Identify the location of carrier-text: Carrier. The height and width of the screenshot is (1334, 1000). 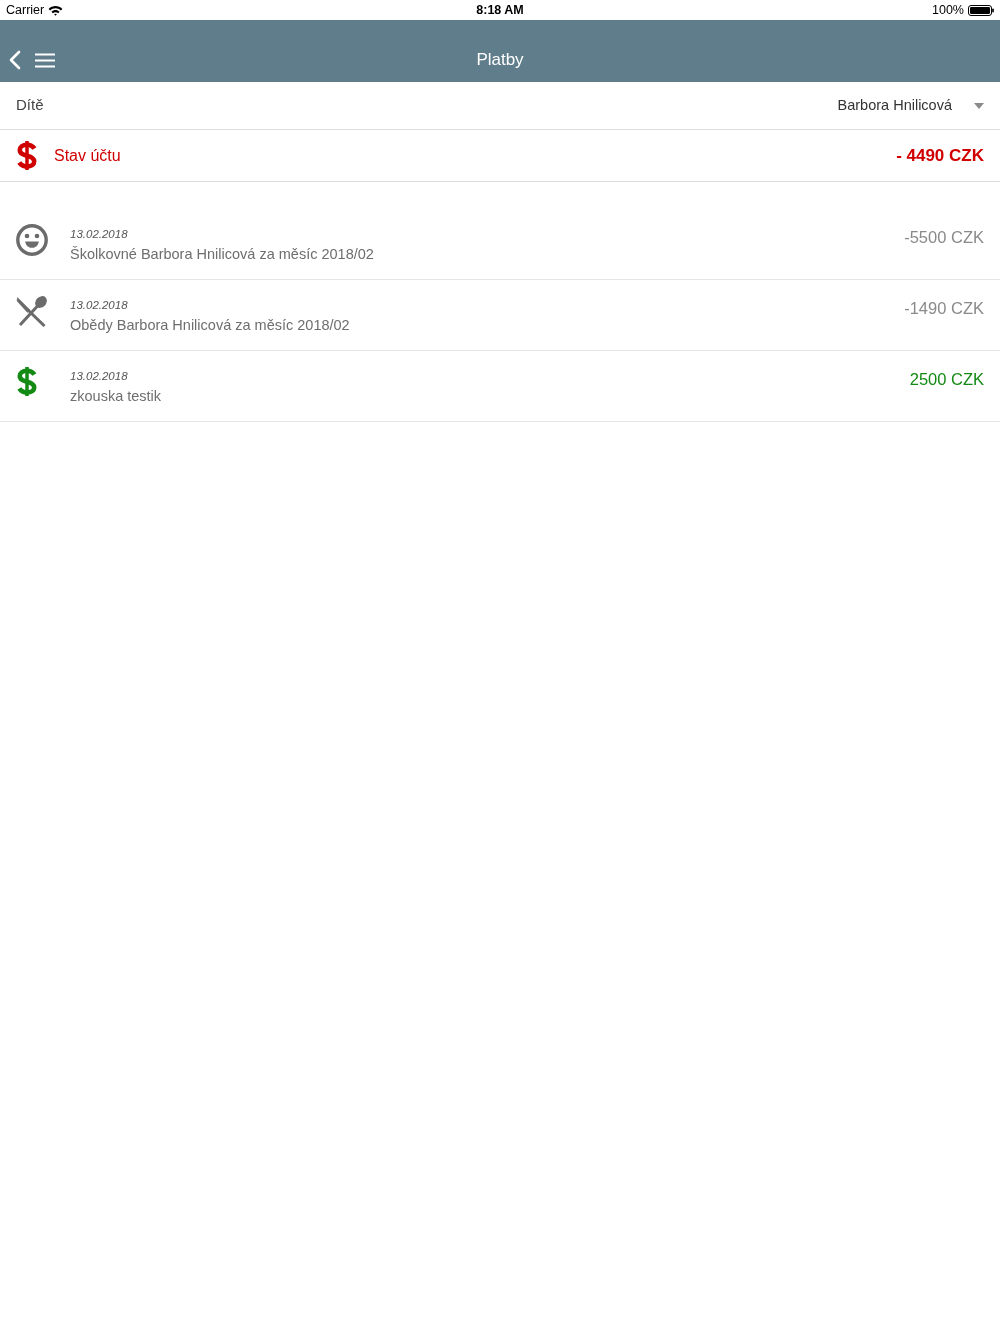
(25, 10).